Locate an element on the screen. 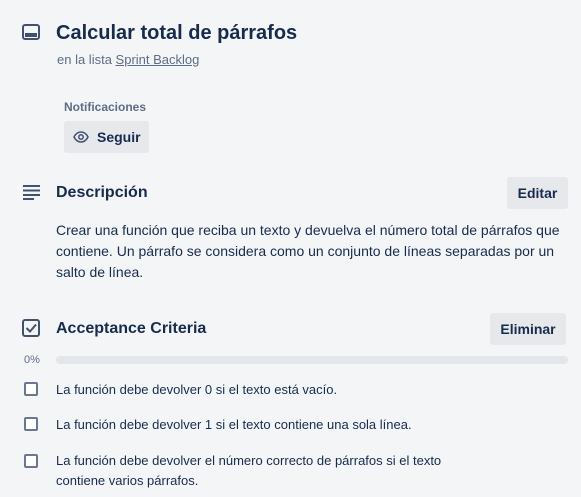 This screenshot has width=581, height=497. follow-button: Seguir is located at coordinates (106, 137).